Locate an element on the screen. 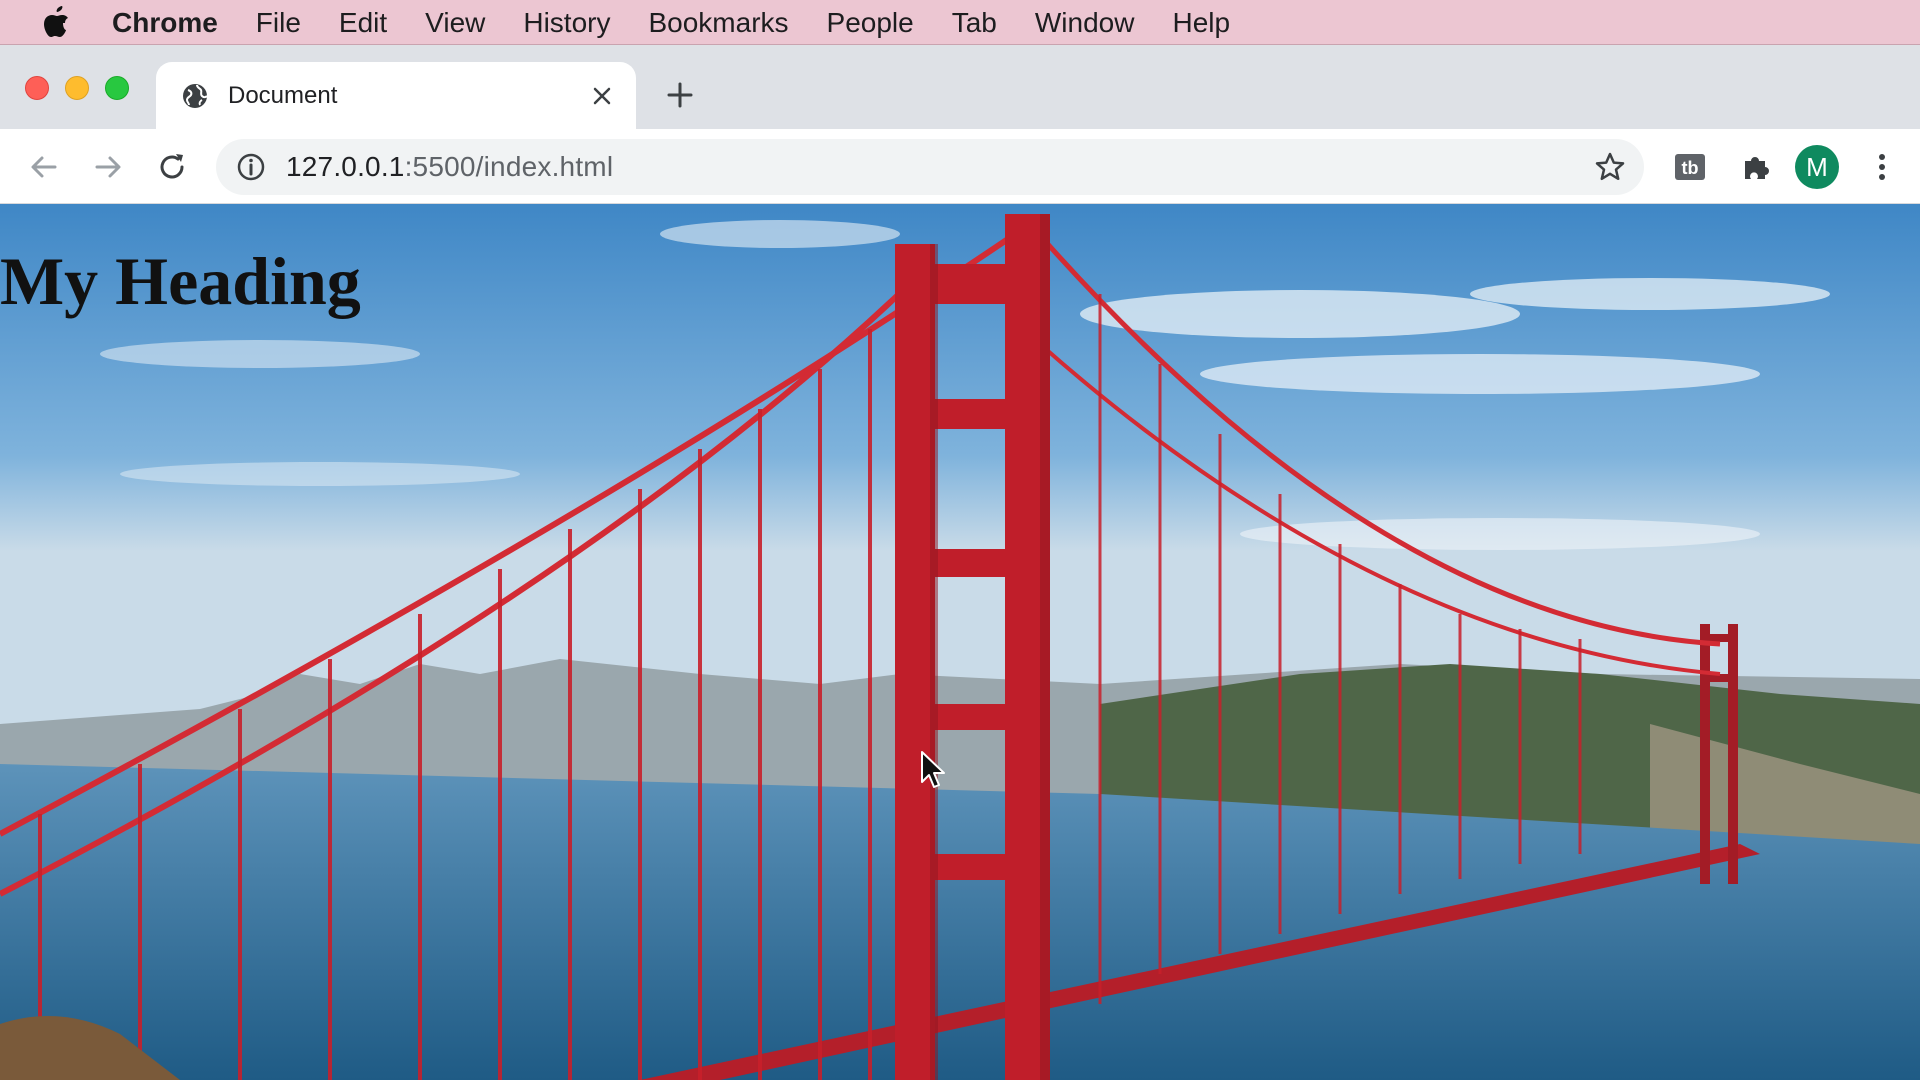  page-heading: My Heading is located at coordinates (180, 281).